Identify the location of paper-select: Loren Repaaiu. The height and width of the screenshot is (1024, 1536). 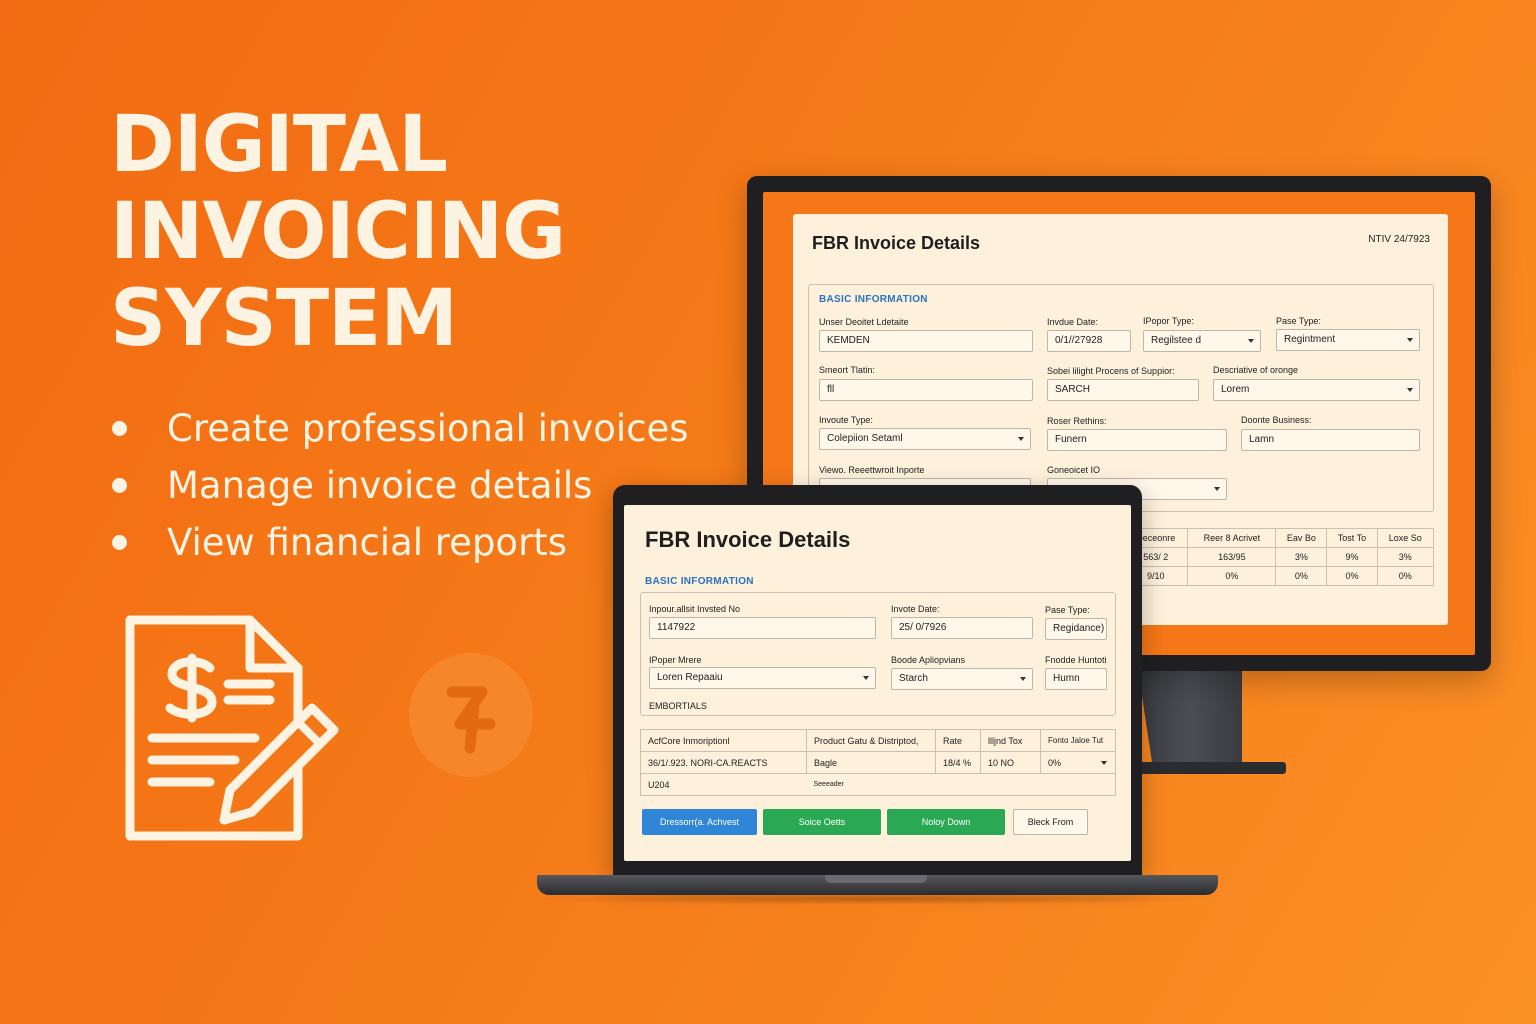
(762, 678).